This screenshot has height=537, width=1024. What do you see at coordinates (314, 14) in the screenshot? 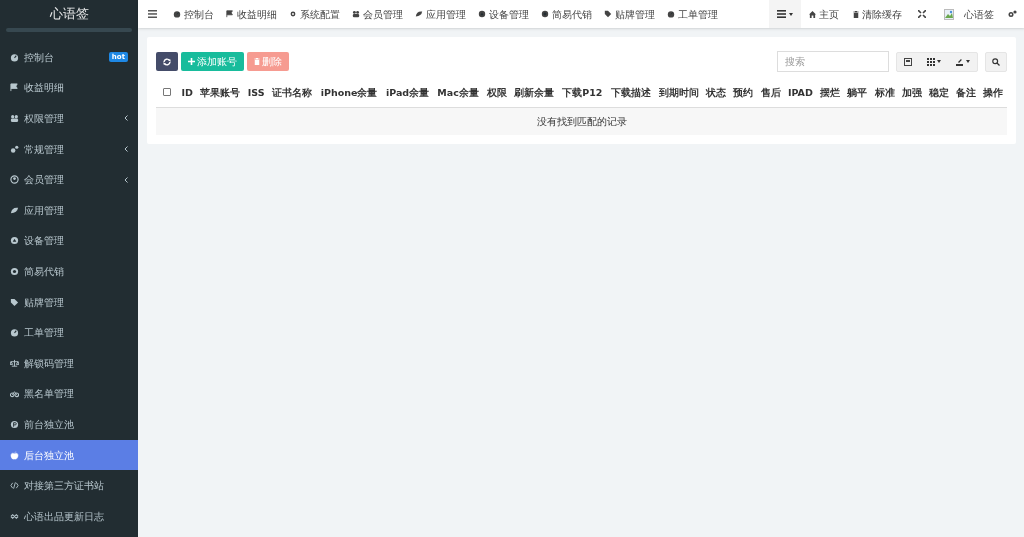
I see `nav-tab: 系统配置` at bounding box center [314, 14].